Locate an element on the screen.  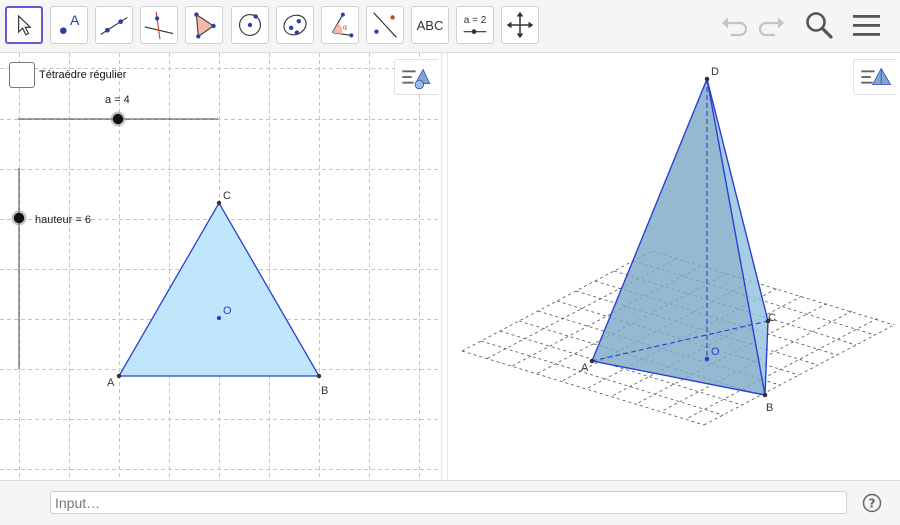
algebra-input-field is located at coordinates (448, 502).